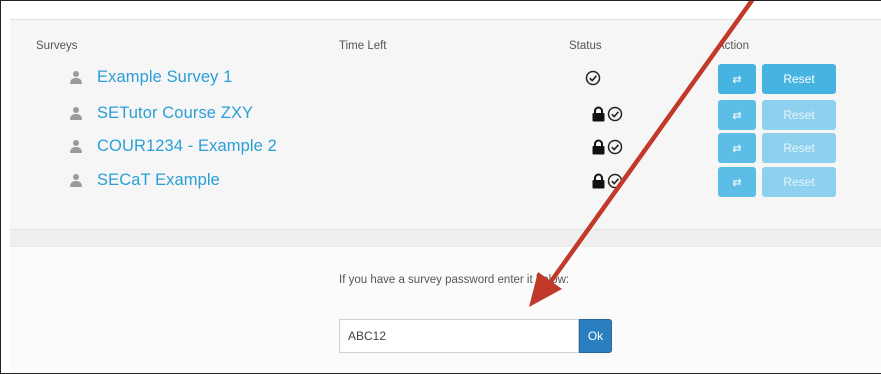 The height and width of the screenshot is (374, 881). Describe the element at coordinates (165, 77) in the screenshot. I see `survey-link: Example Survey 1` at that location.